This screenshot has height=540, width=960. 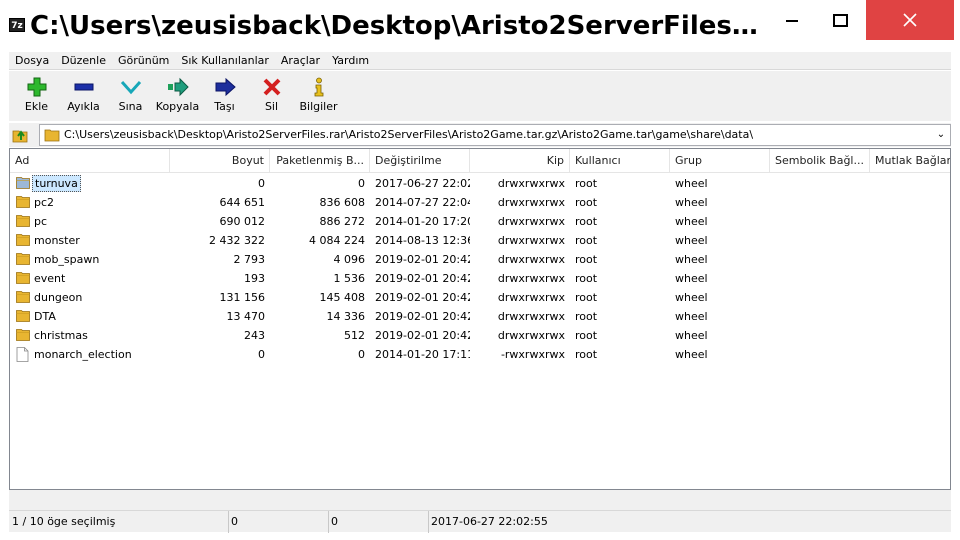 I want to click on cell-packed: 512, so click(x=354, y=335).